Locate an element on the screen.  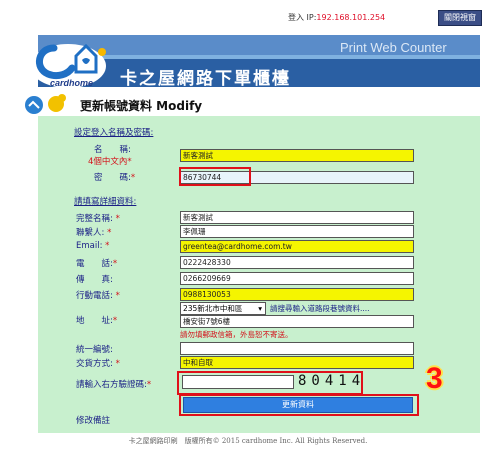
logo-text: cardhome is located at coordinates (71, 83).